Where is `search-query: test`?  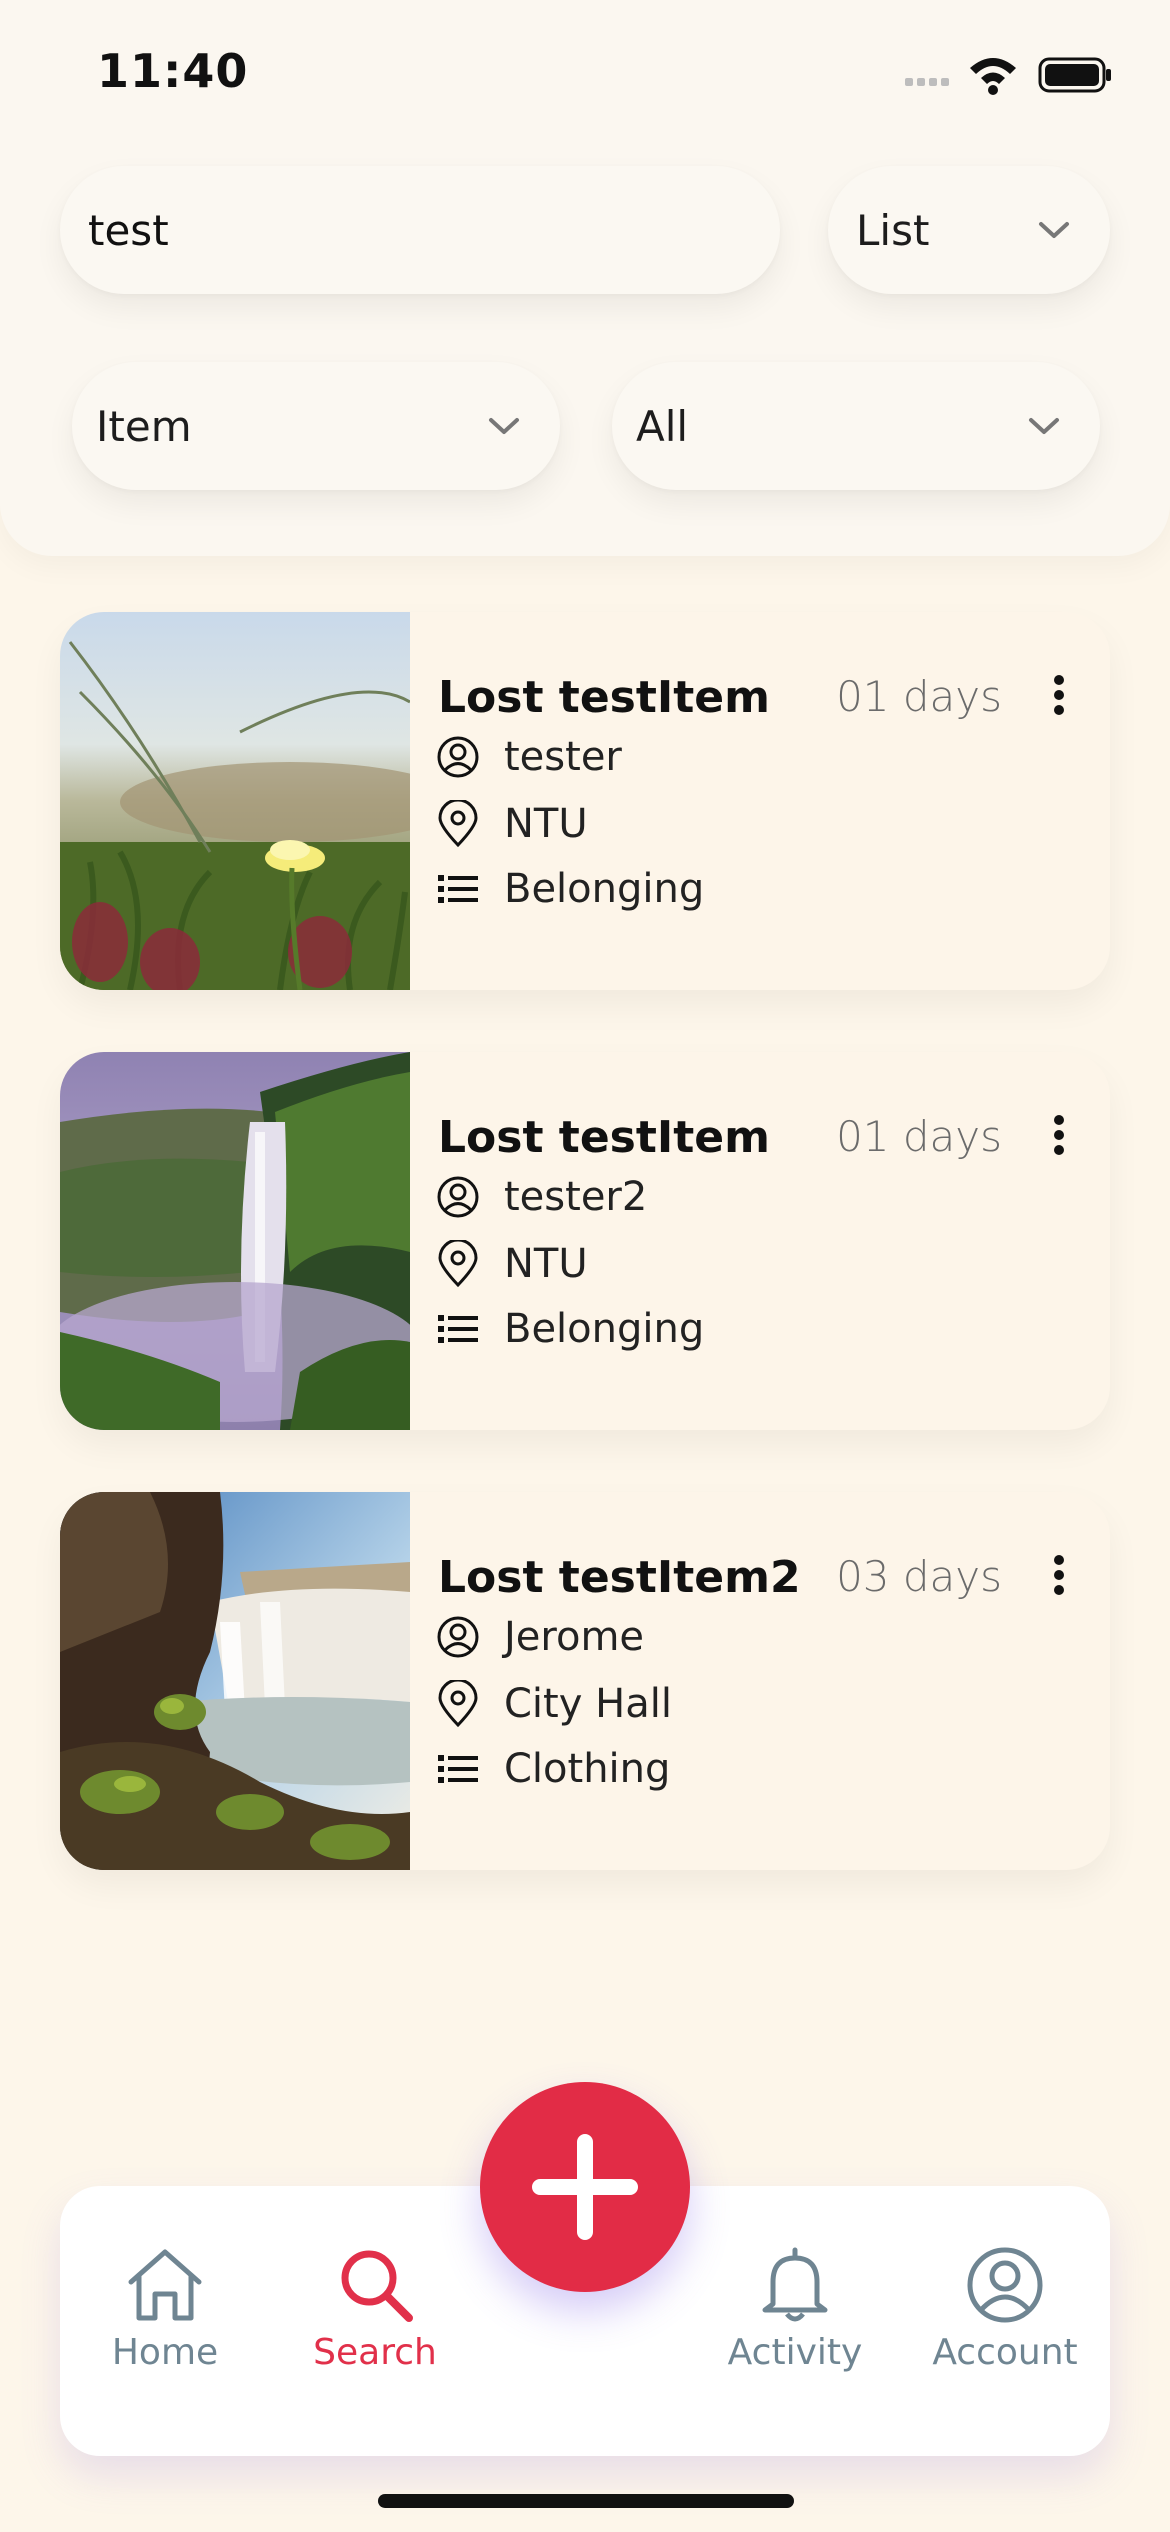
search-query: test is located at coordinates (128, 230).